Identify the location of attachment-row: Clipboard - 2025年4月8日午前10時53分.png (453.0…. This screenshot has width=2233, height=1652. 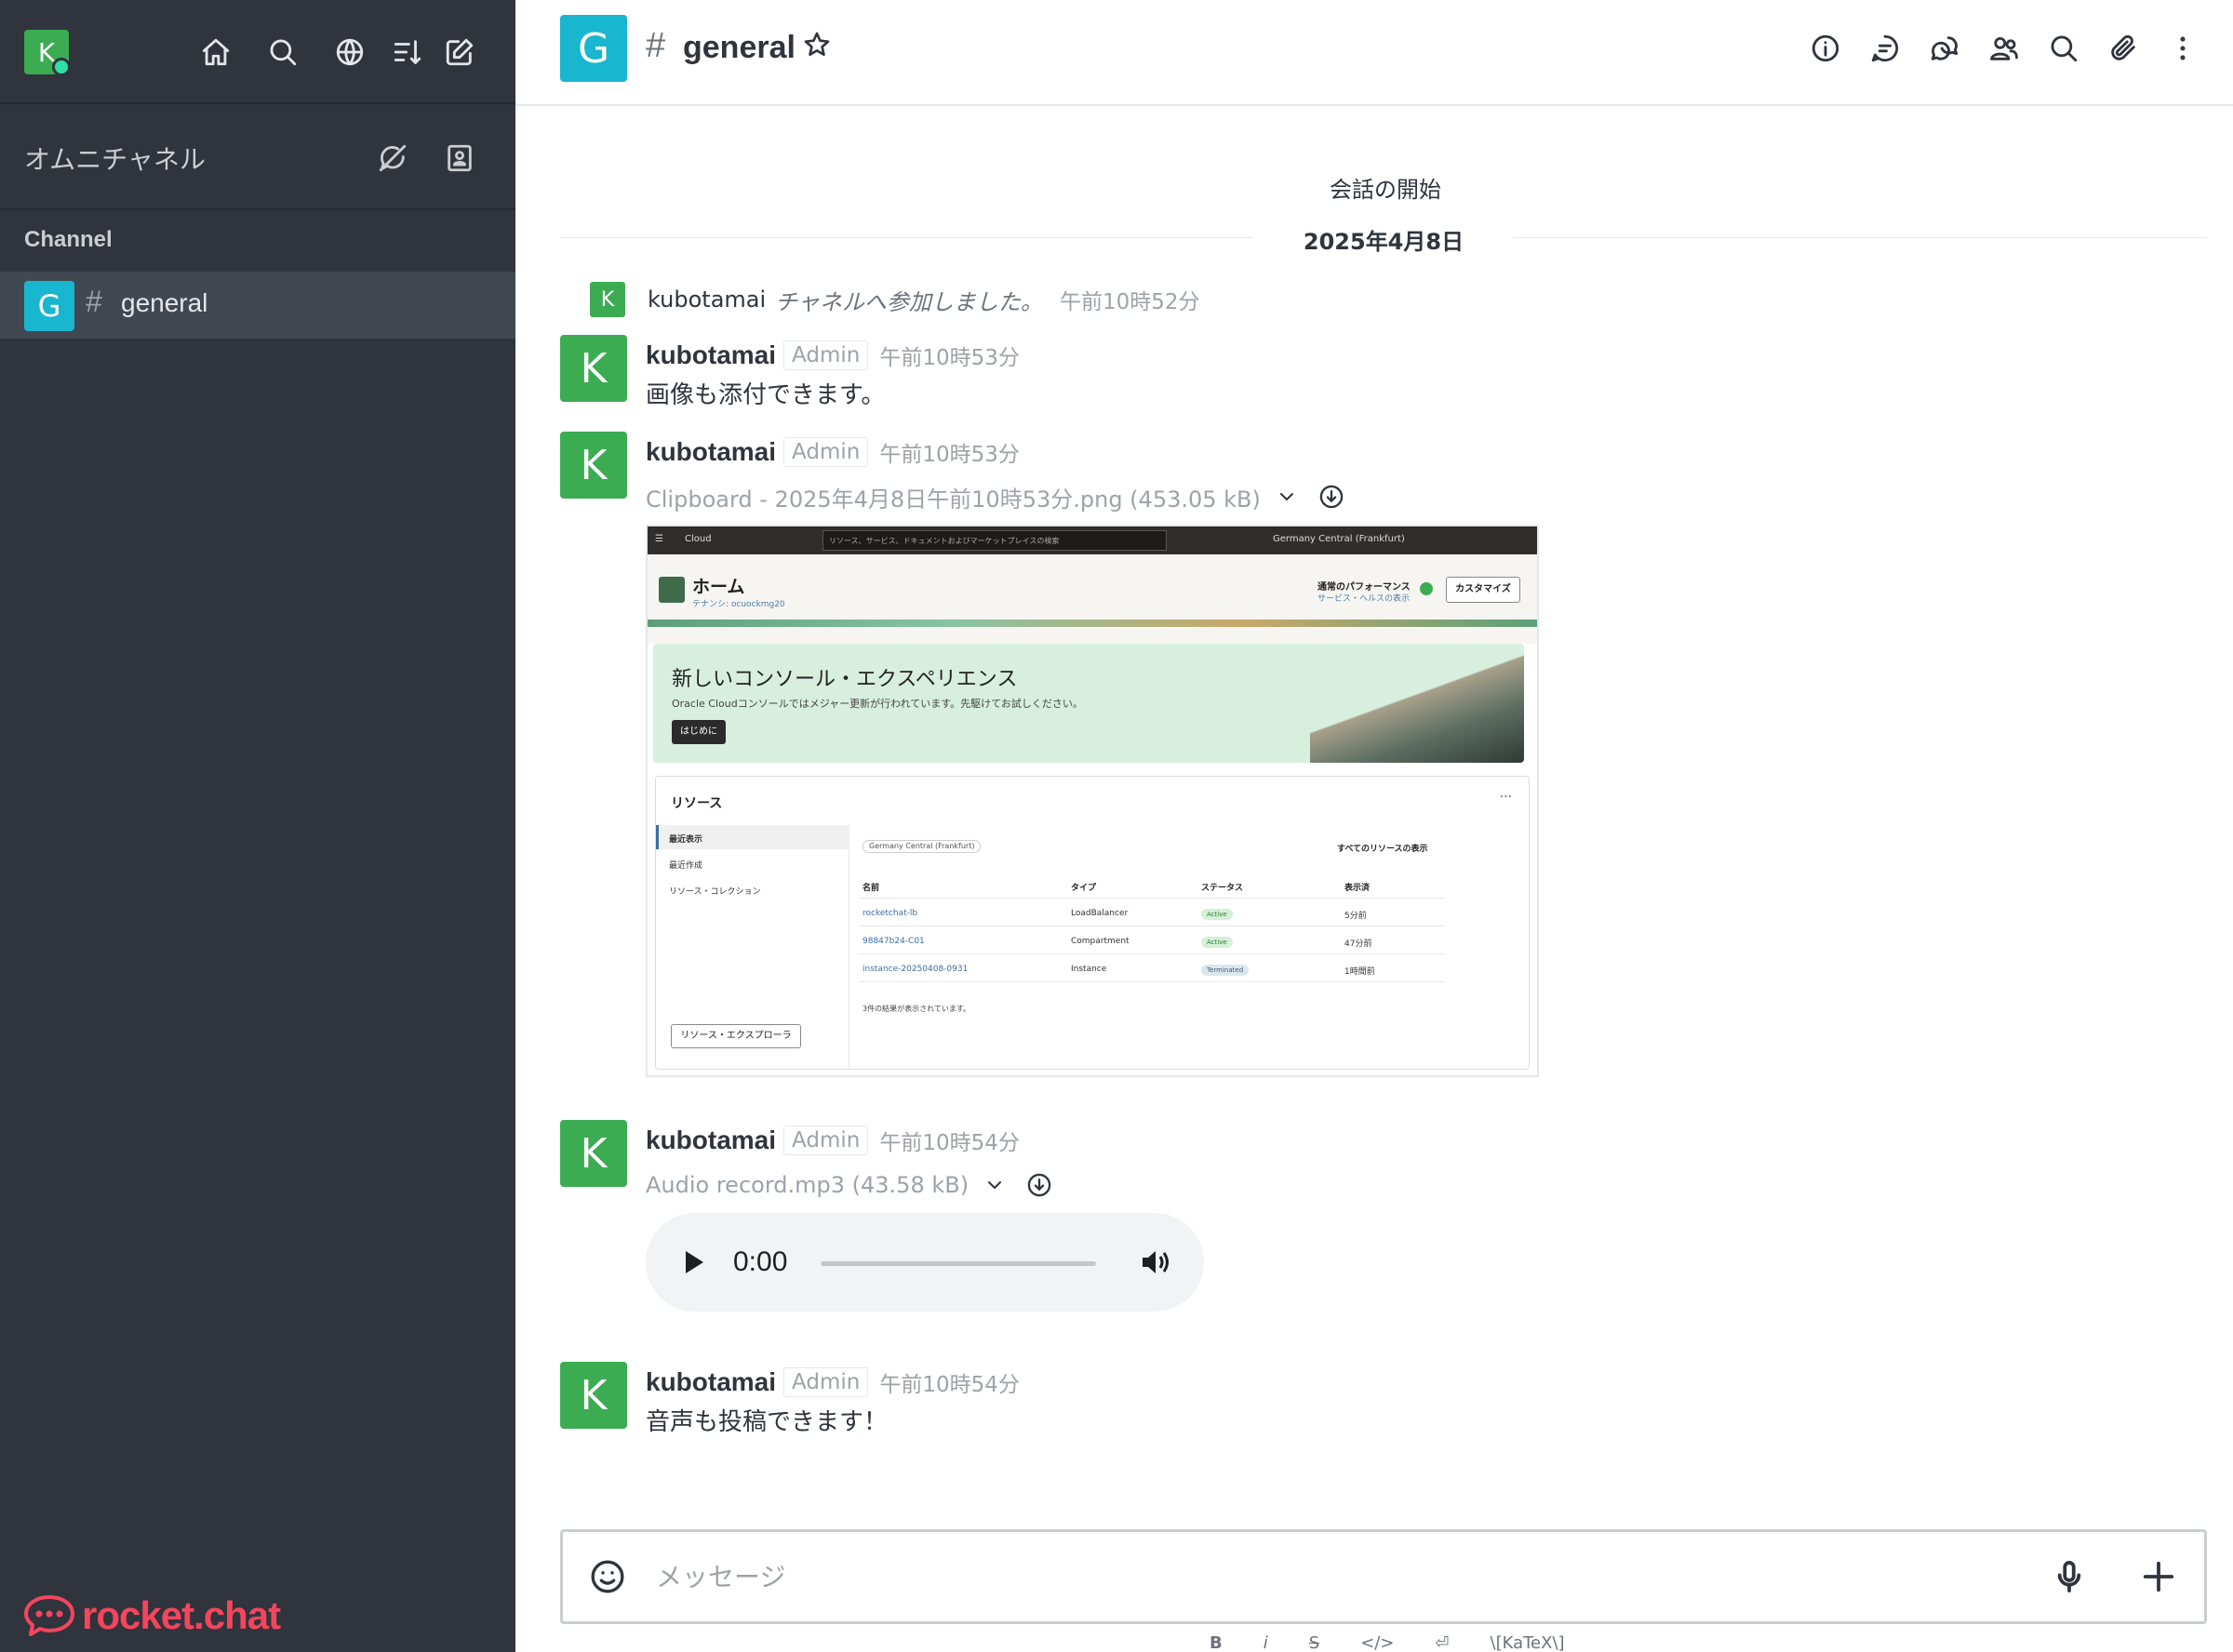
(995, 497).